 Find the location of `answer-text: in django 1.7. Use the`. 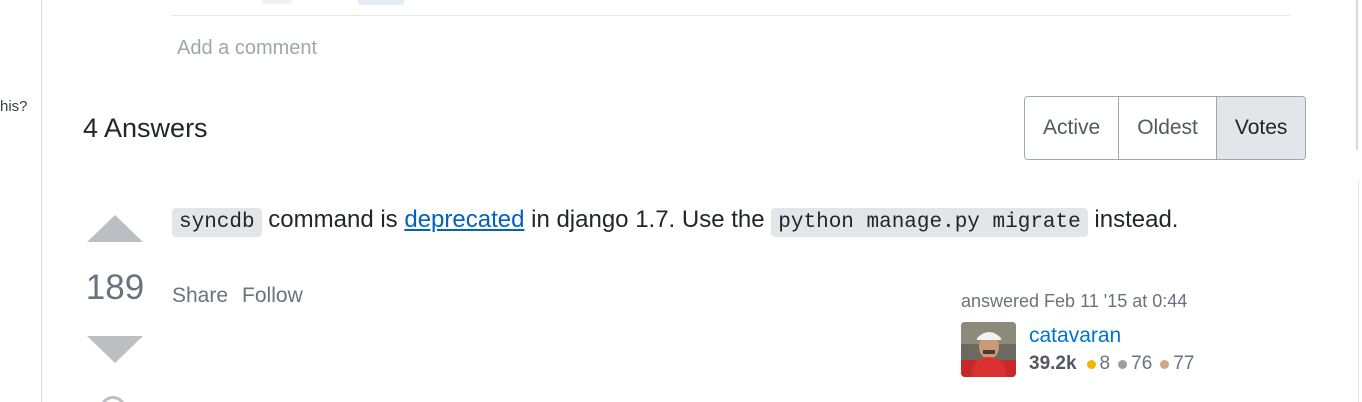

answer-text: in django 1.7. Use the is located at coordinates (648, 219).